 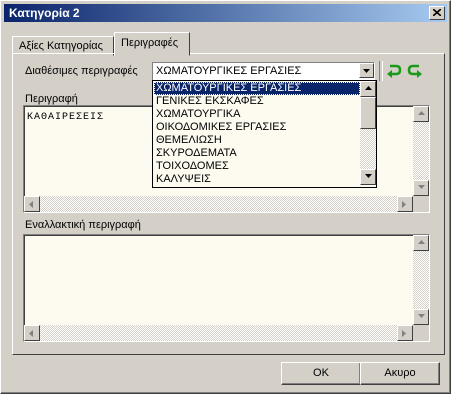 I want to click on combobox-value: ΧΩΜΑΤΟΥΡΓΙΚΕΣ ΕΡΓΑΣΙΕΣ, so click(x=229, y=71).